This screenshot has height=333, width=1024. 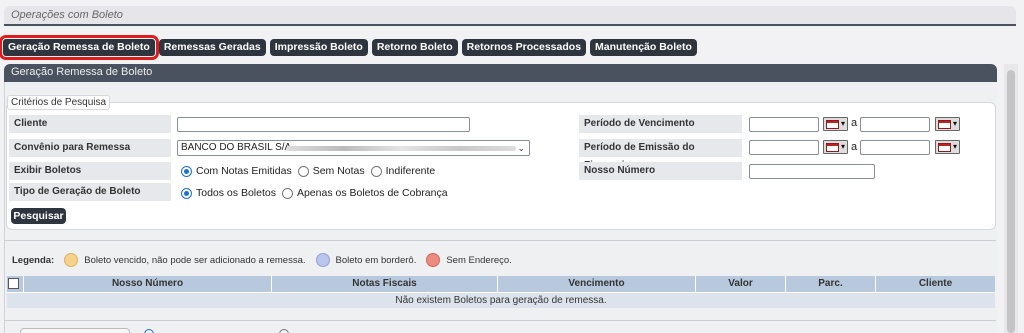 What do you see at coordinates (79, 47) in the screenshot?
I see `tab-geracao-remessa: Geração Remessa de Boleto` at bounding box center [79, 47].